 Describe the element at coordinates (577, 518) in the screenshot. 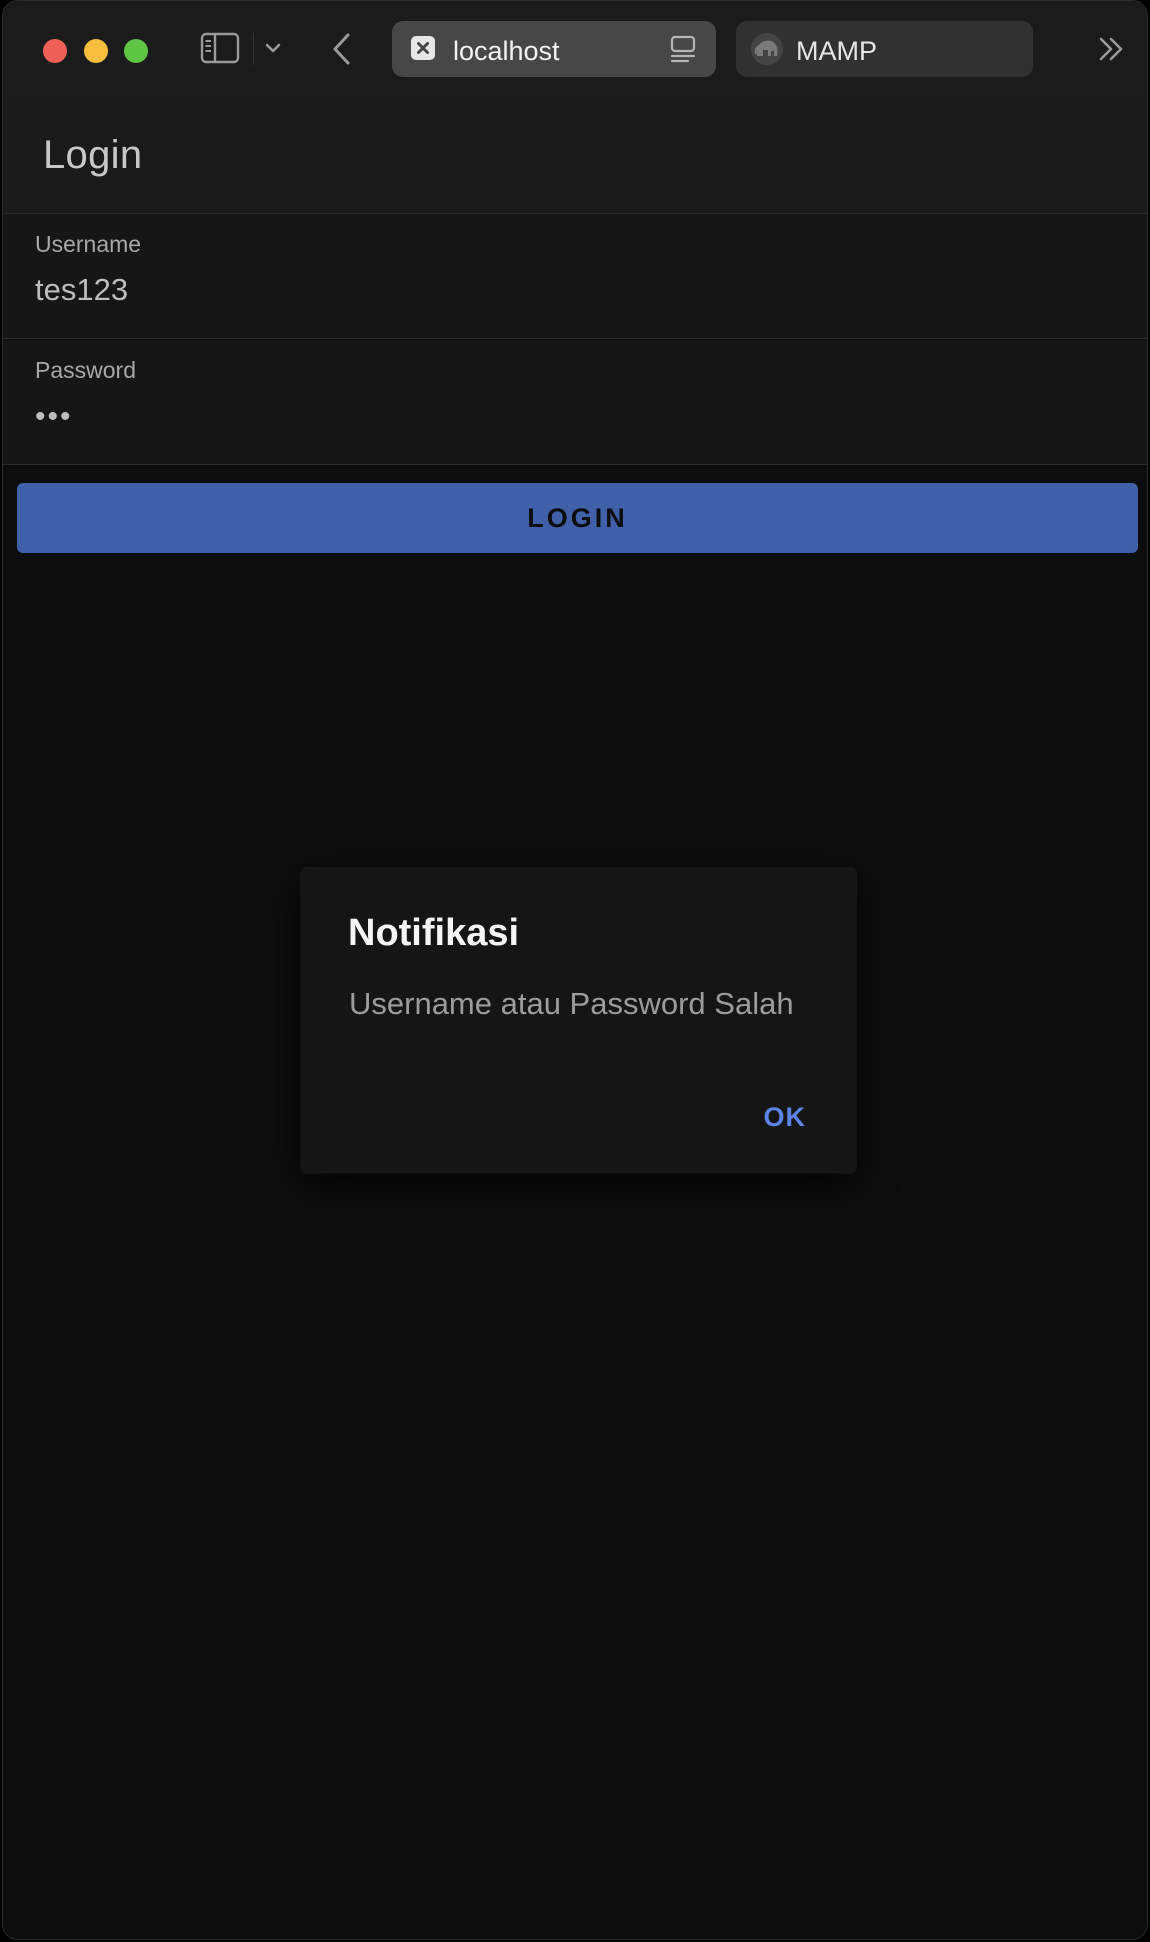

I see `login-button: LOGIN` at that location.